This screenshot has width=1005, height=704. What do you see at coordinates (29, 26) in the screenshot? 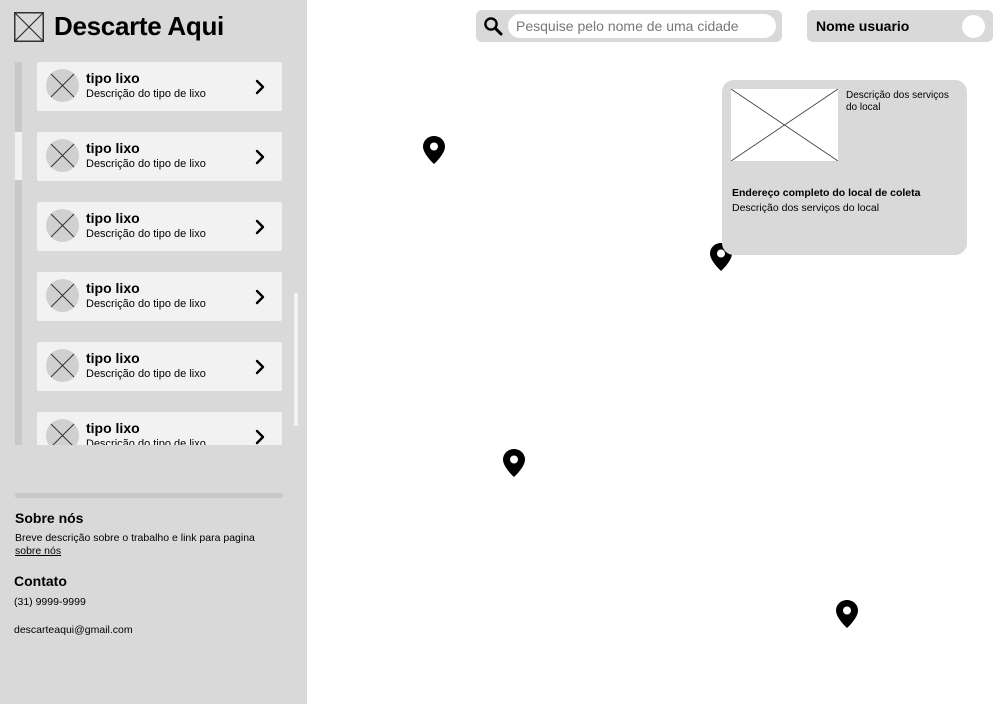
I see `logo-placeholder-icon` at bounding box center [29, 26].